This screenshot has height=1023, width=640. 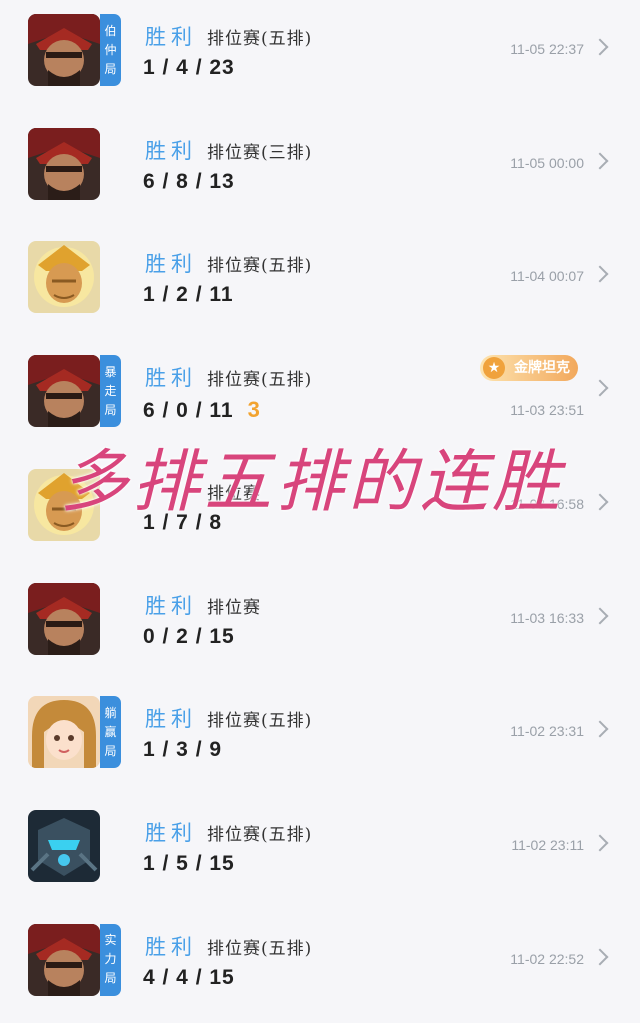 I want to click on match-tag-char: 仲, so click(x=110, y=49).